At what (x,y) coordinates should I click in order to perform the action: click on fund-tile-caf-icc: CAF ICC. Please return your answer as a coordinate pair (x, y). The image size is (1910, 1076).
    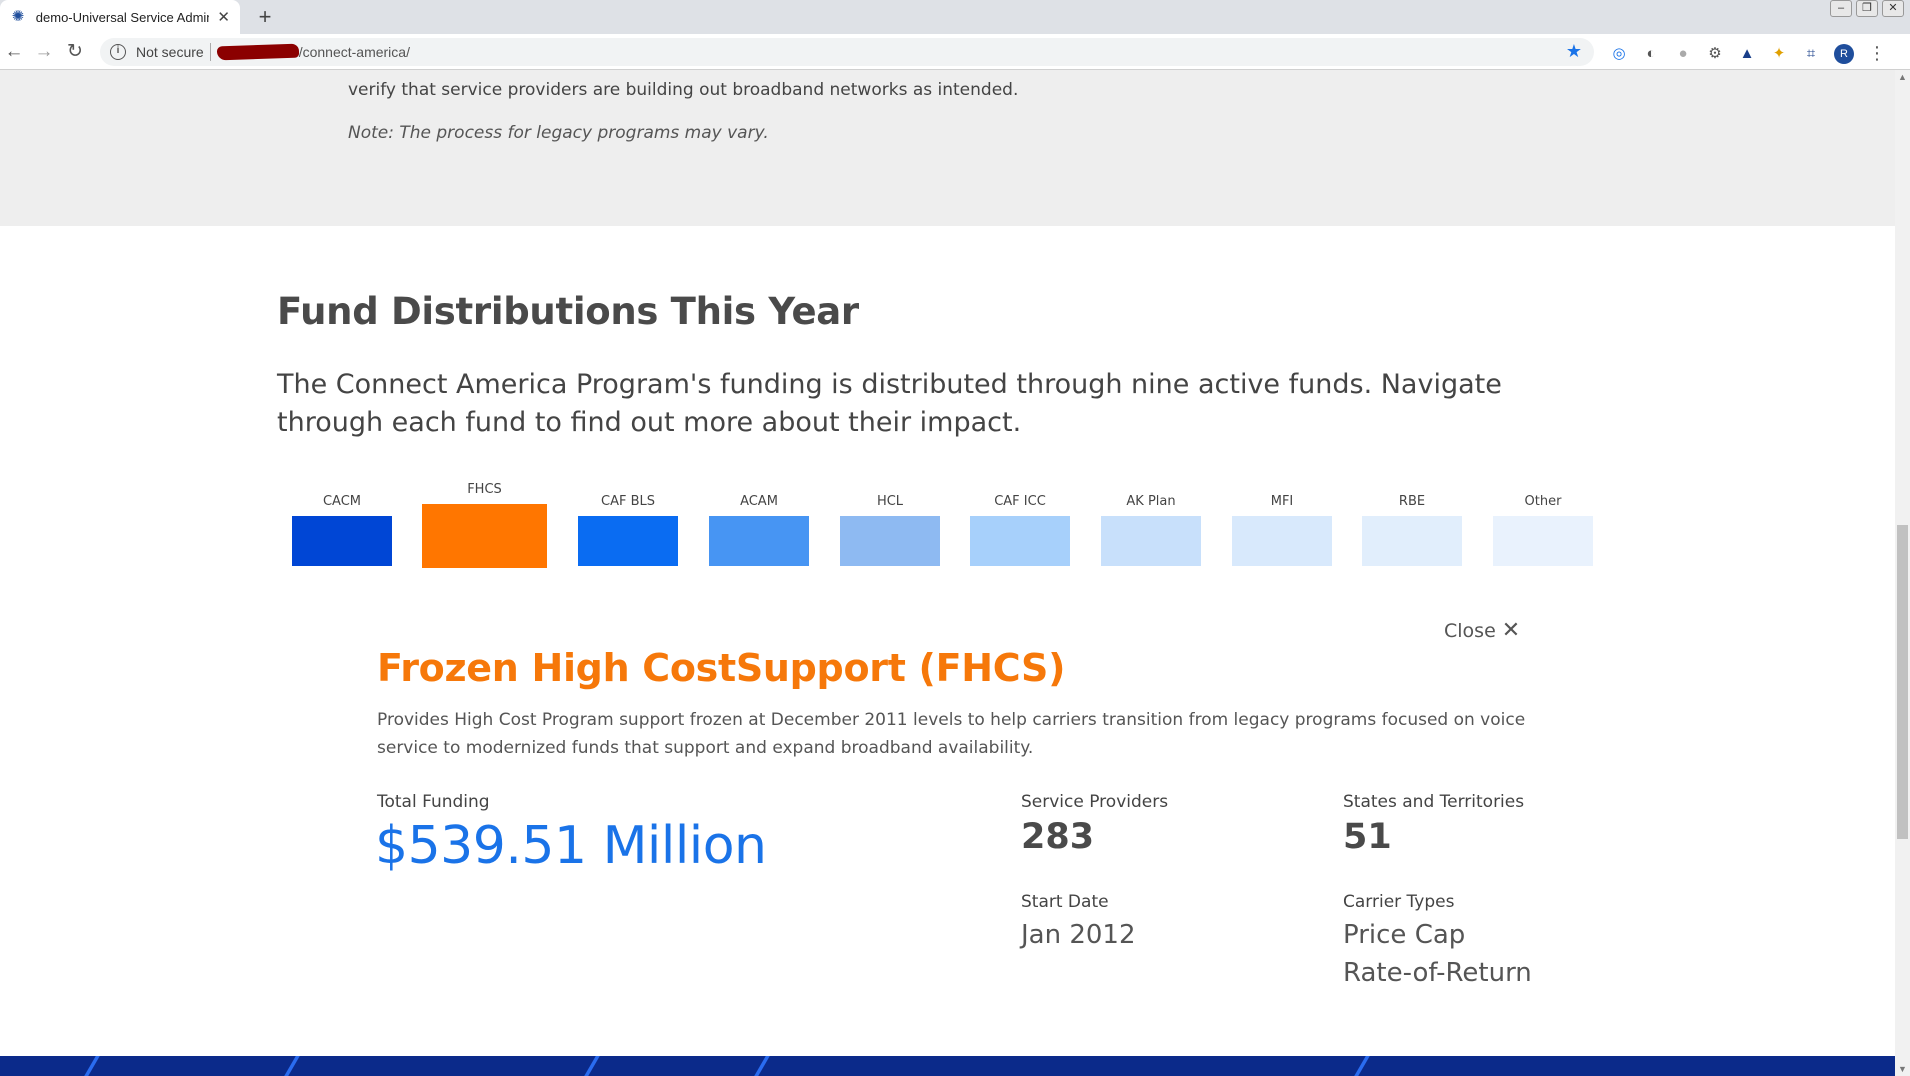
    Looking at the image, I should click on (1020, 530).